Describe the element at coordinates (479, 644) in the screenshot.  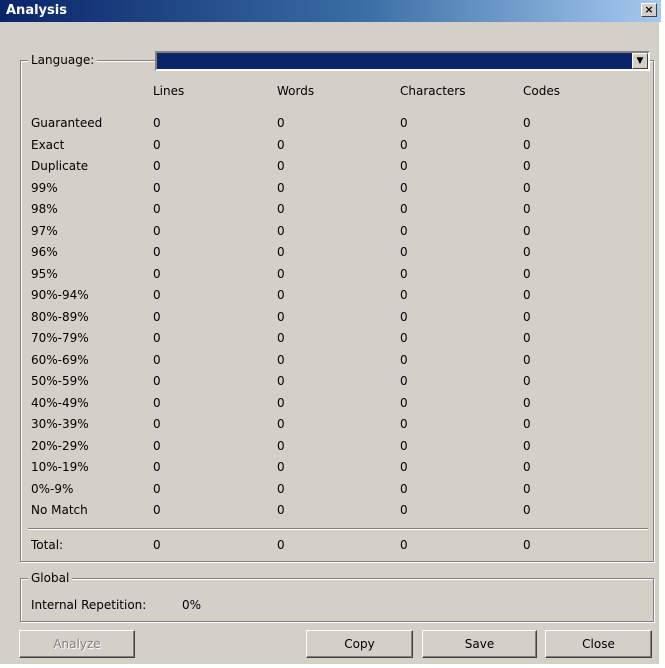
I see `save-button: Save` at that location.